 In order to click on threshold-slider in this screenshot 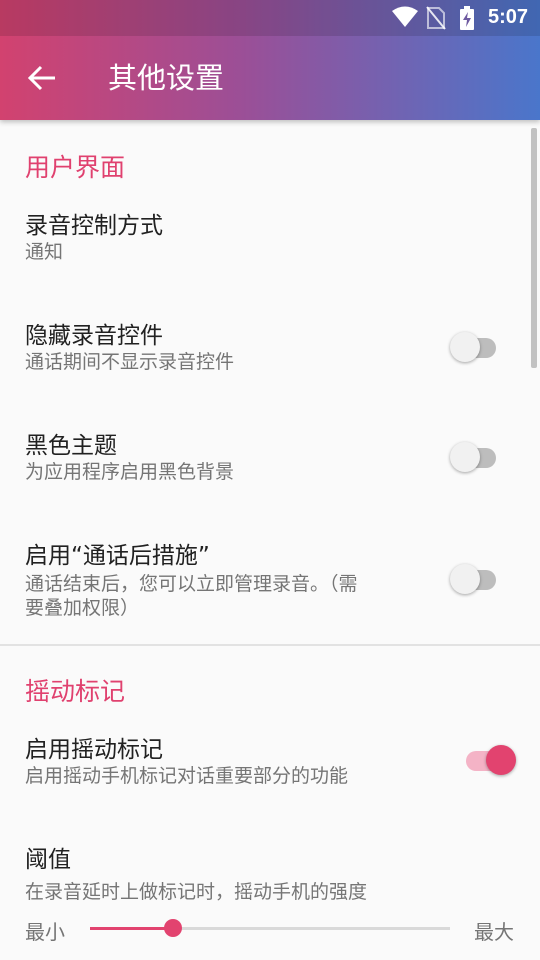, I will do `click(270, 928)`.